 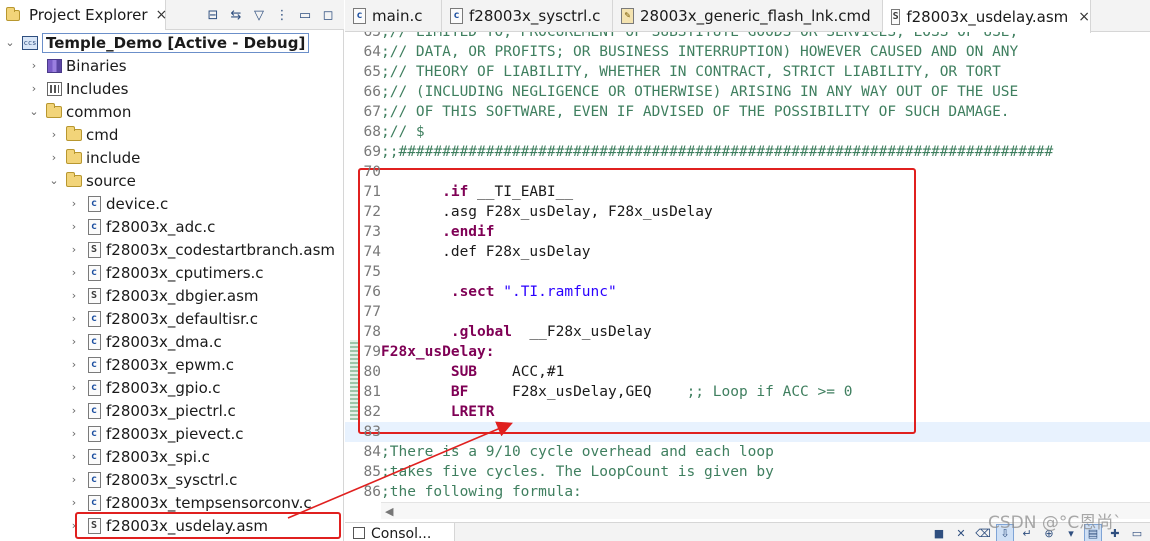 I want to click on tree-item: › c f28003x_cputimers.c, so click(x=166, y=272).